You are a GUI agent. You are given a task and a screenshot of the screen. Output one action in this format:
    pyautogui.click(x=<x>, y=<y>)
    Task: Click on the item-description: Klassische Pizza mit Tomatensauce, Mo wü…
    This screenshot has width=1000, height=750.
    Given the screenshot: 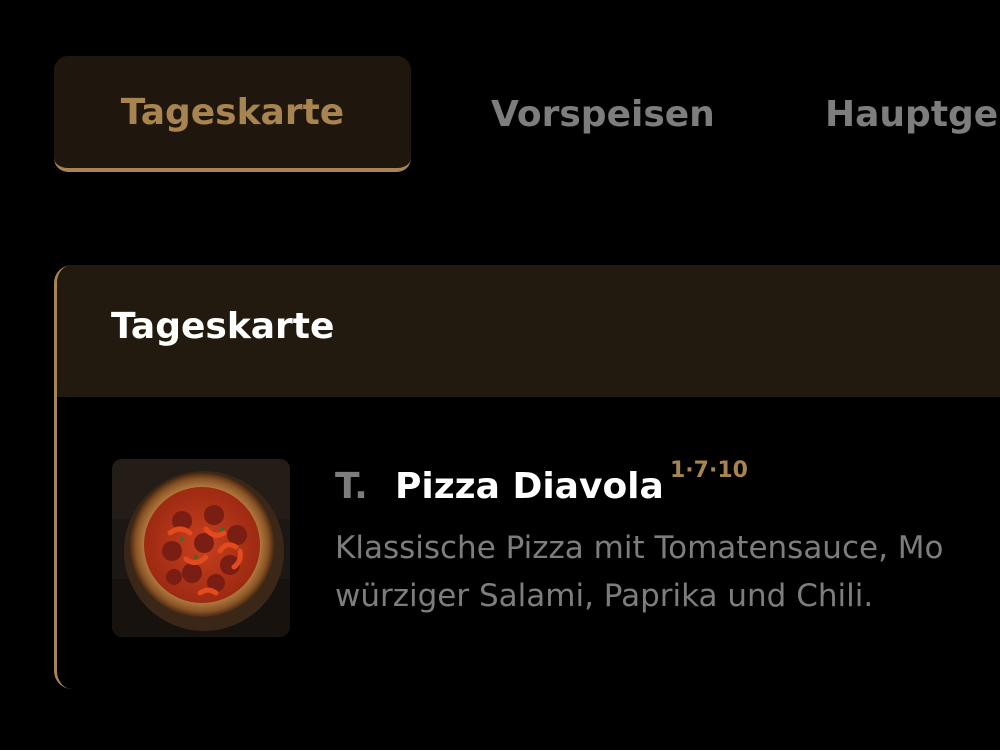 What is the action you would take?
    pyautogui.click(x=667, y=572)
    